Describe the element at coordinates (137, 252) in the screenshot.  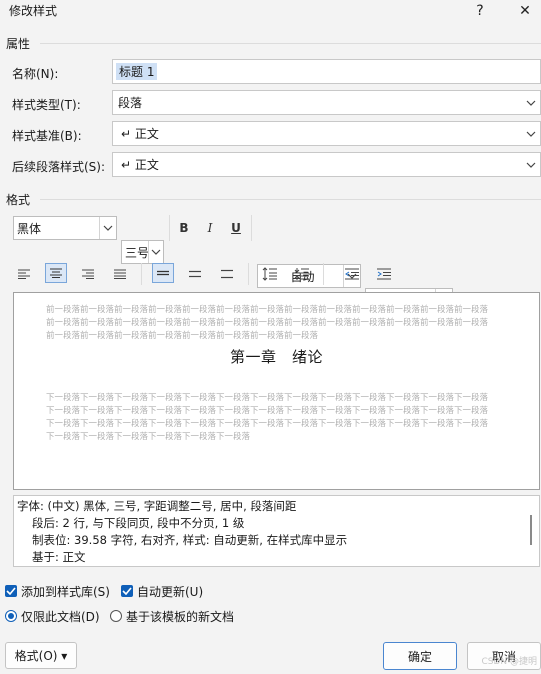
I see `font-size-value: 三号` at that location.